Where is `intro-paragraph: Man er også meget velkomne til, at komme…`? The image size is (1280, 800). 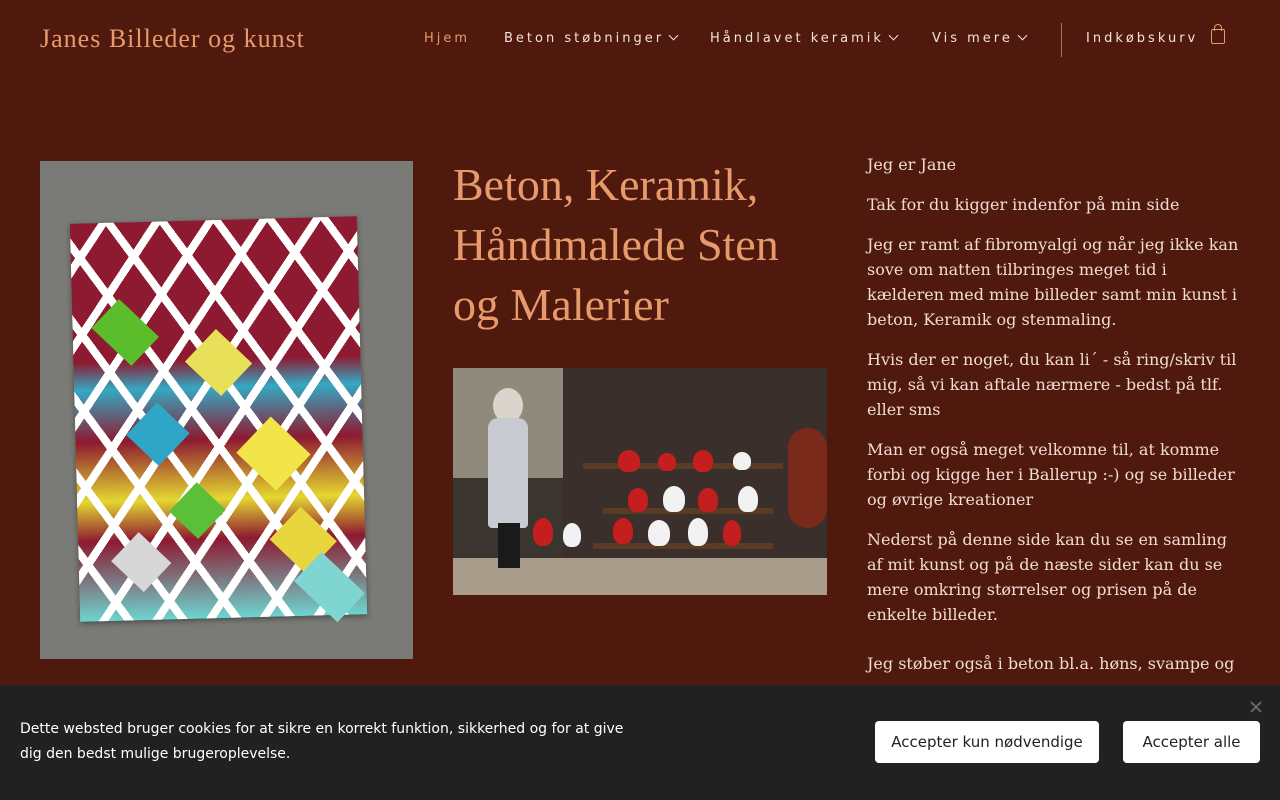
intro-paragraph: Man er også meget velkomne til, at komme… is located at coordinates (1051, 474).